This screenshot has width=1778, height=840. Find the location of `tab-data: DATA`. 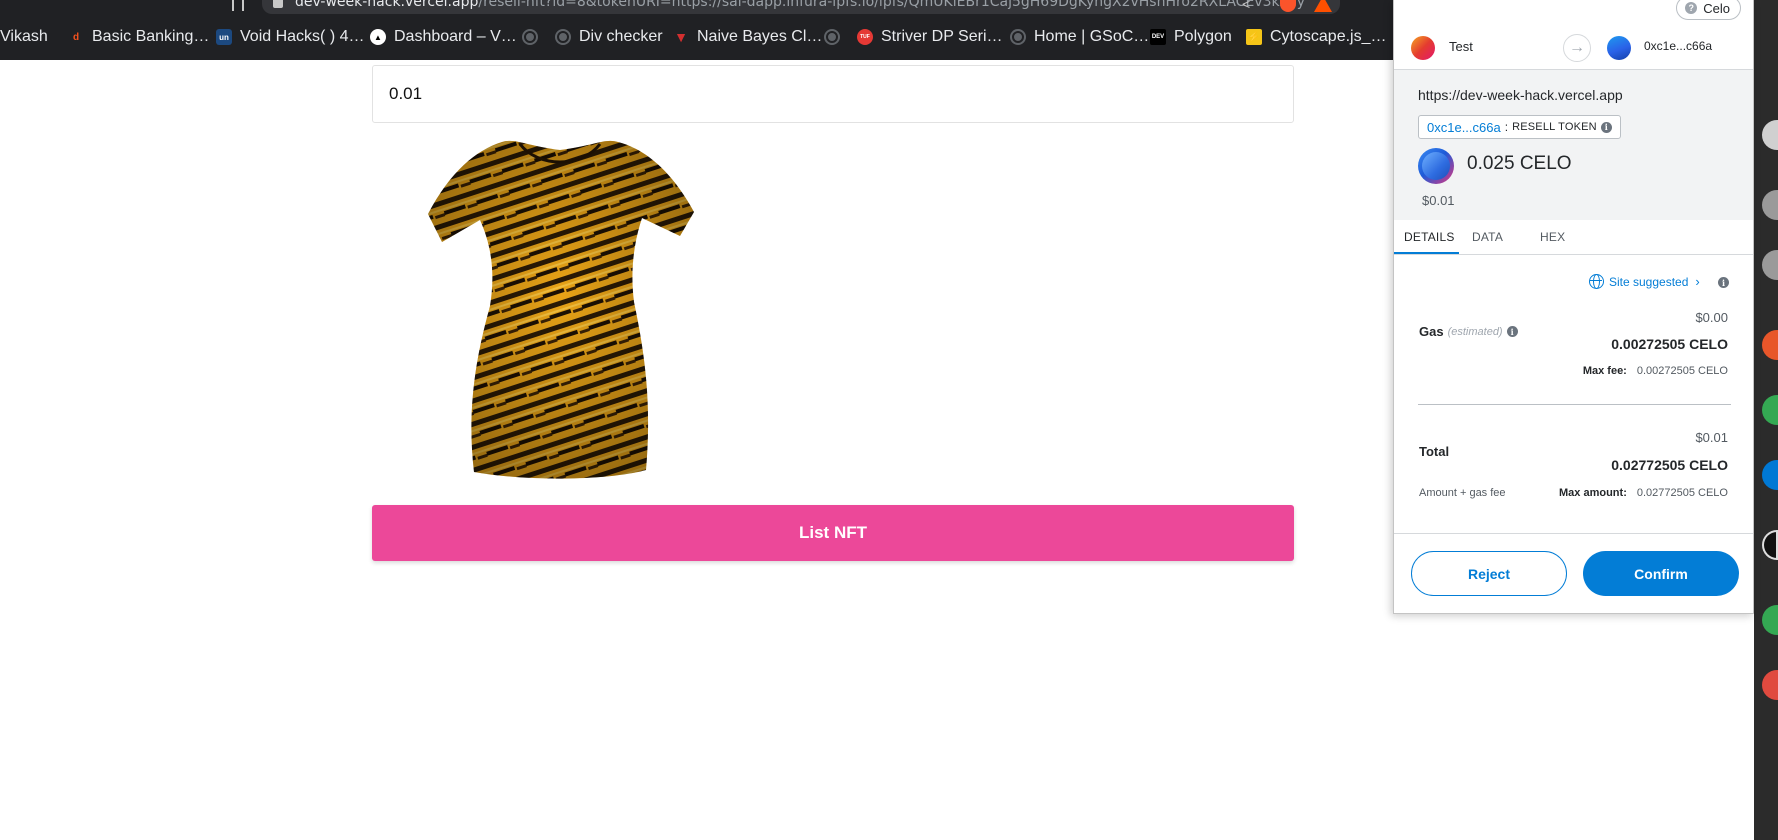

tab-data: DATA is located at coordinates (1487, 237).